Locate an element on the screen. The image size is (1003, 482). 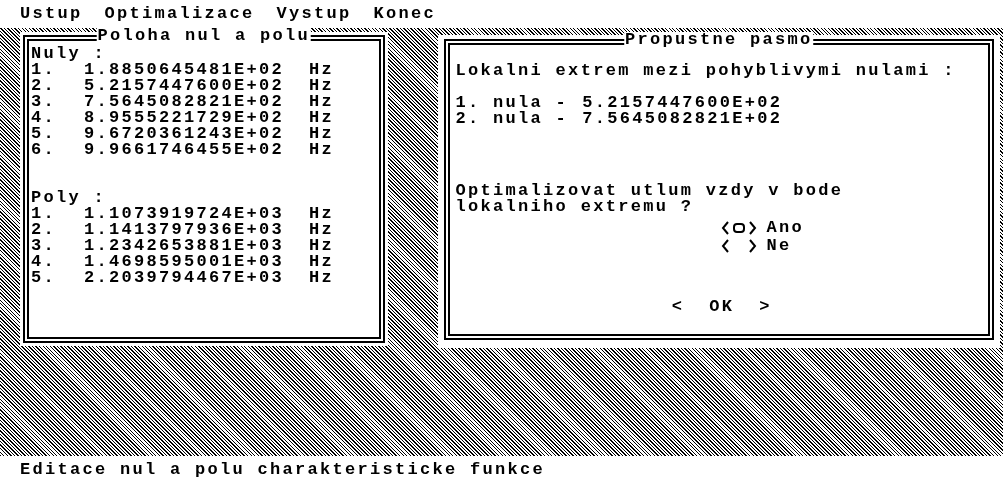
question-text: Optimalizovat utlum vzdy v bode lokalniho extremu ? is located at coordinates (650, 199).